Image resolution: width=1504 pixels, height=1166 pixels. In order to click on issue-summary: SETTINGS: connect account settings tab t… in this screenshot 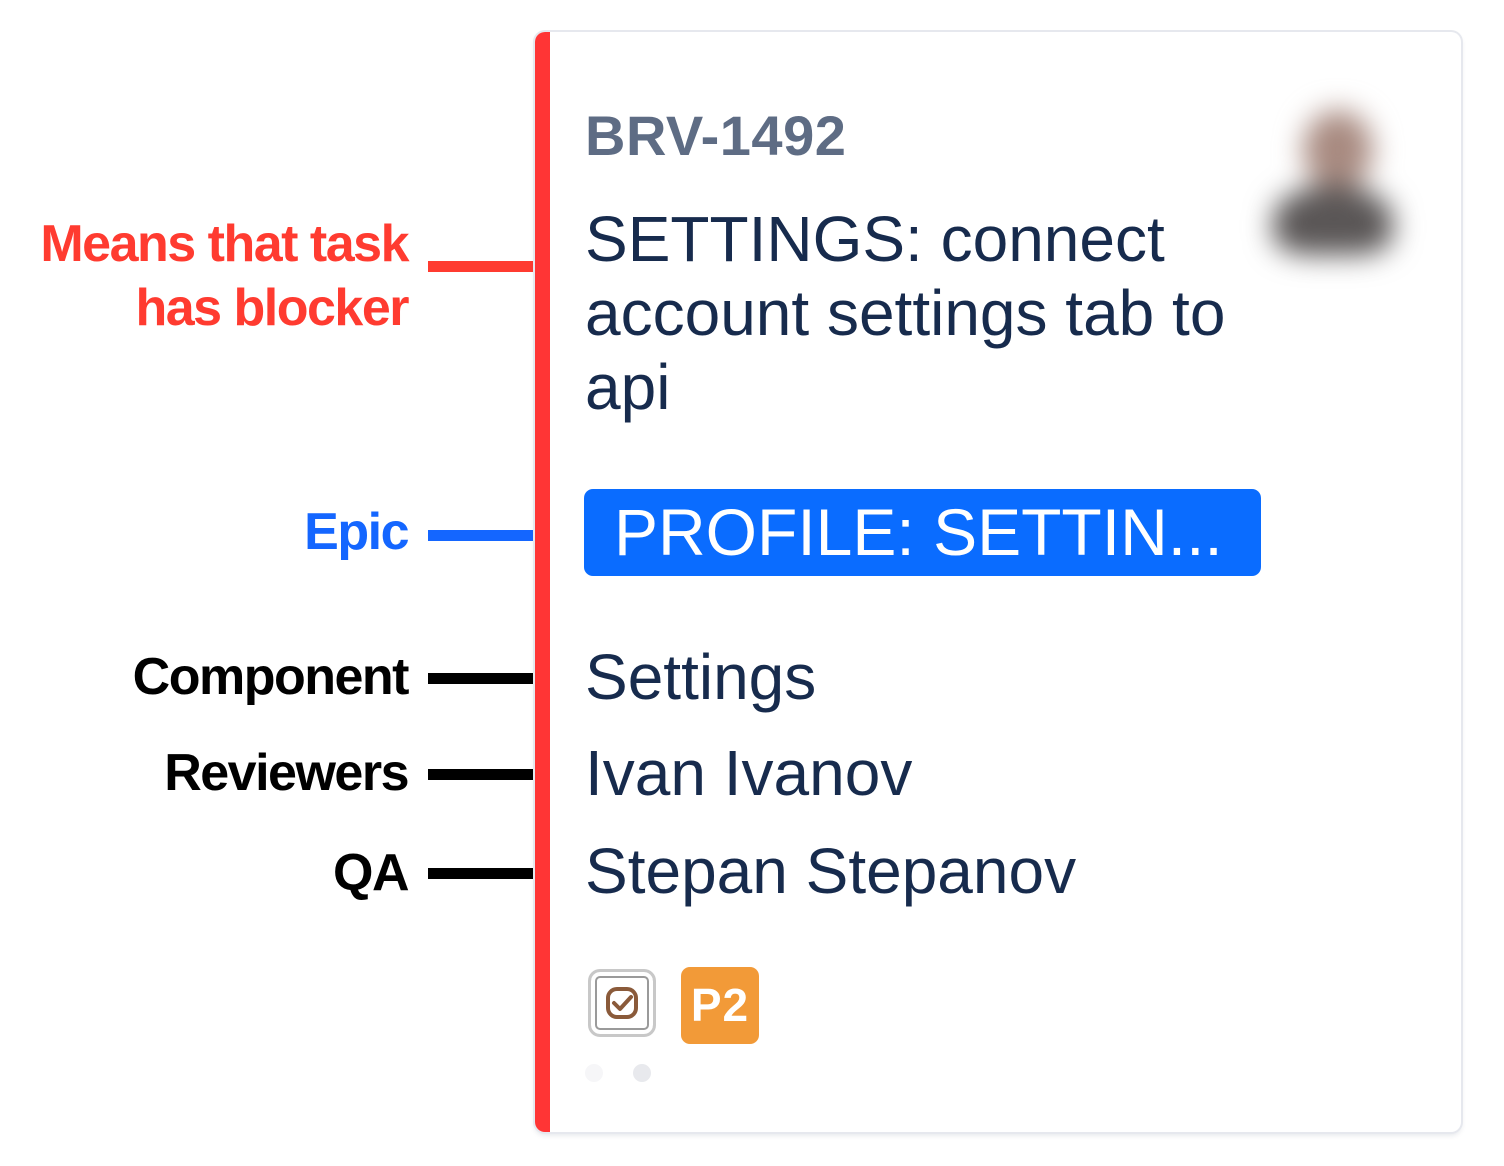, I will do `click(905, 313)`.